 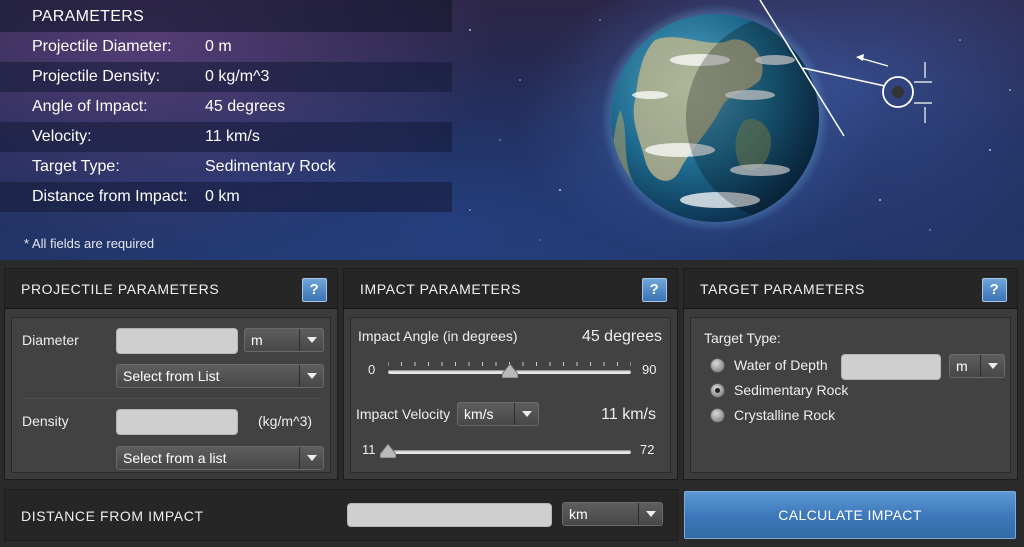 What do you see at coordinates (994, 290) in the screenshot?
I see `target-help-button: ?` at bounding box center [994, 290].